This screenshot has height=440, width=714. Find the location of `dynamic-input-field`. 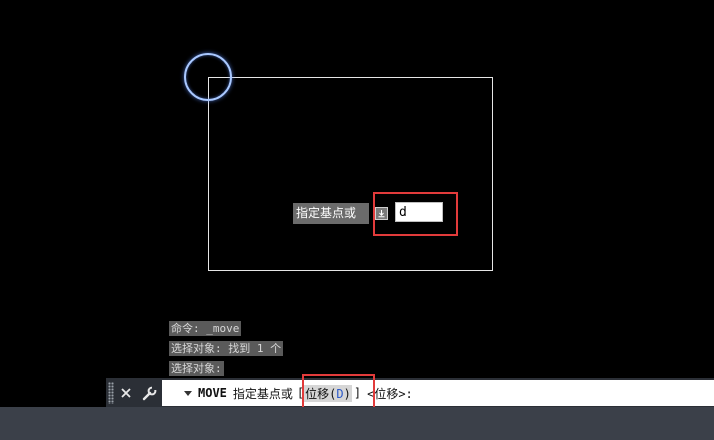

dynamic-input-field is located at coordinates (419, 212).